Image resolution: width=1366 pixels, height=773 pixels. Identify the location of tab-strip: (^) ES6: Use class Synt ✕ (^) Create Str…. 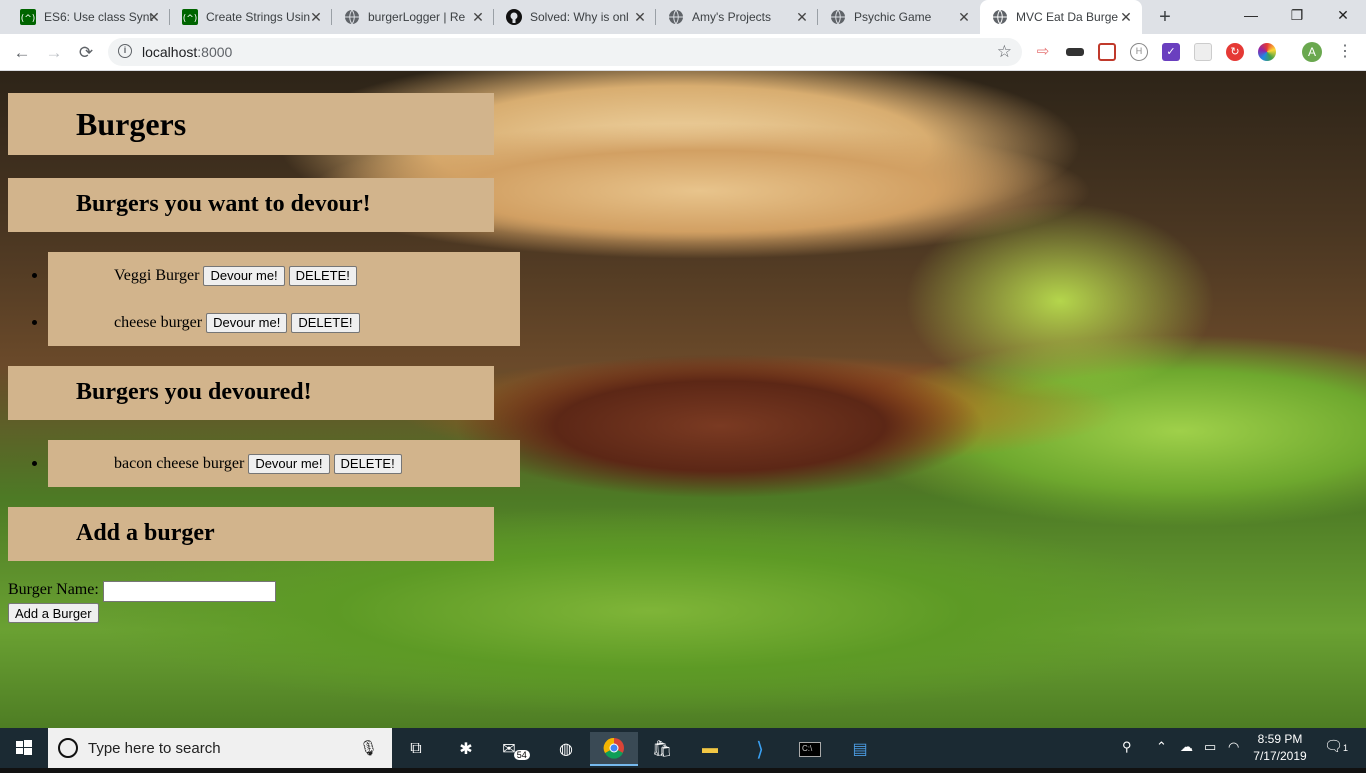
(683, 17).